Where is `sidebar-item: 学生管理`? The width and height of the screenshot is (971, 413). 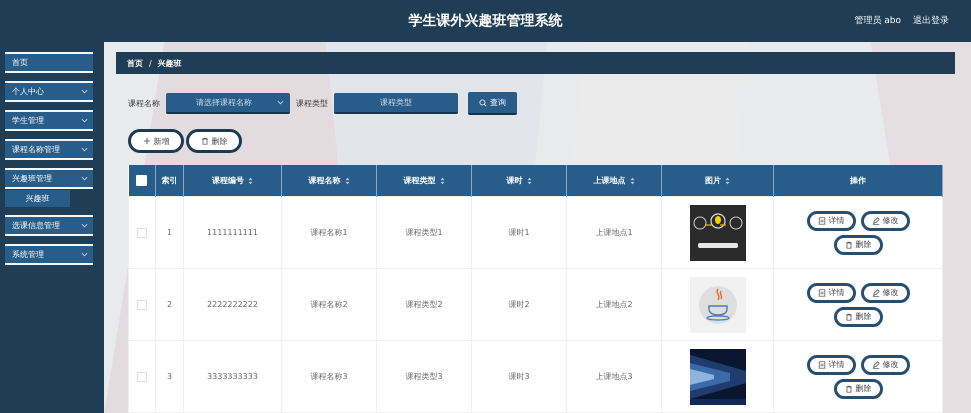
sidebar-item: 学生管理 is located at coordinates (49, 120).